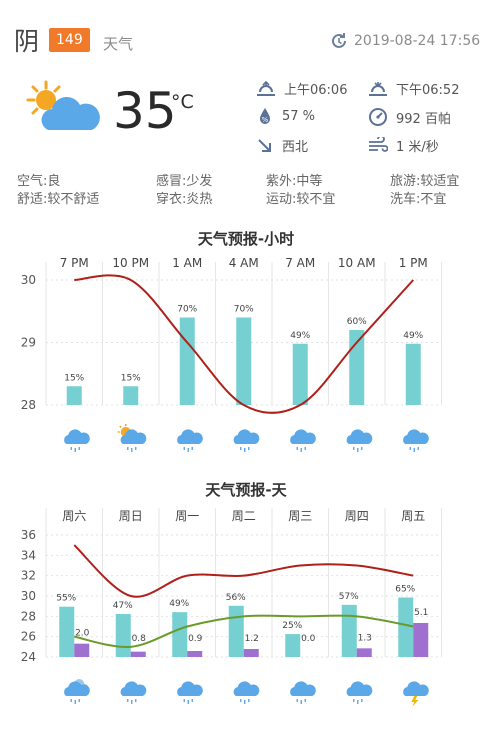 Image resolution: width=492 pixels, height=731 pixels. What do you see at coordinates (28, 637) in the screenshot?
I see `y-tick-label: 26` at bounding box center [28, 637].